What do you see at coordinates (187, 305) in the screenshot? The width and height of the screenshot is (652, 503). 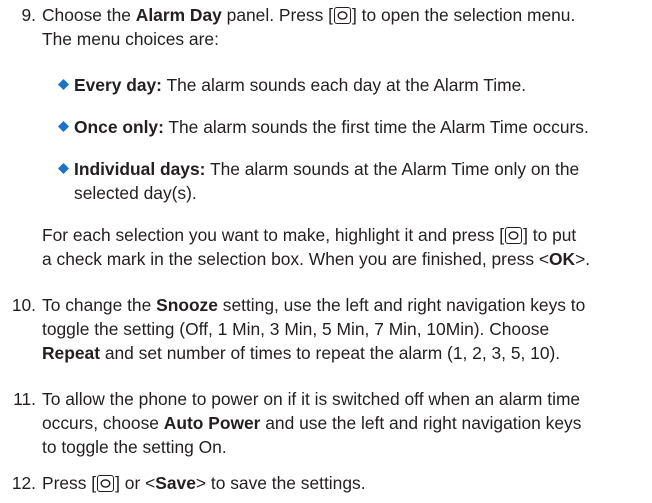 I see `setting-name: Snooze` at bounding box center [187, 305].